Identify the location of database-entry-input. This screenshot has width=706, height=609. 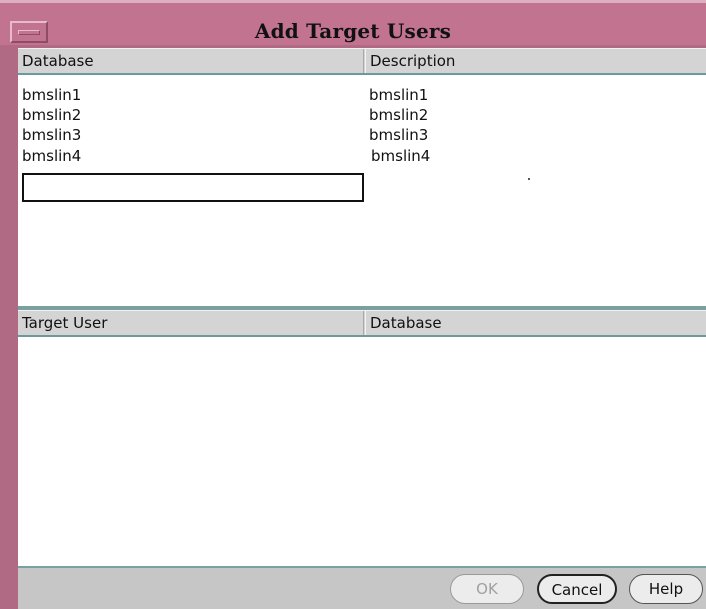
(193, 187).